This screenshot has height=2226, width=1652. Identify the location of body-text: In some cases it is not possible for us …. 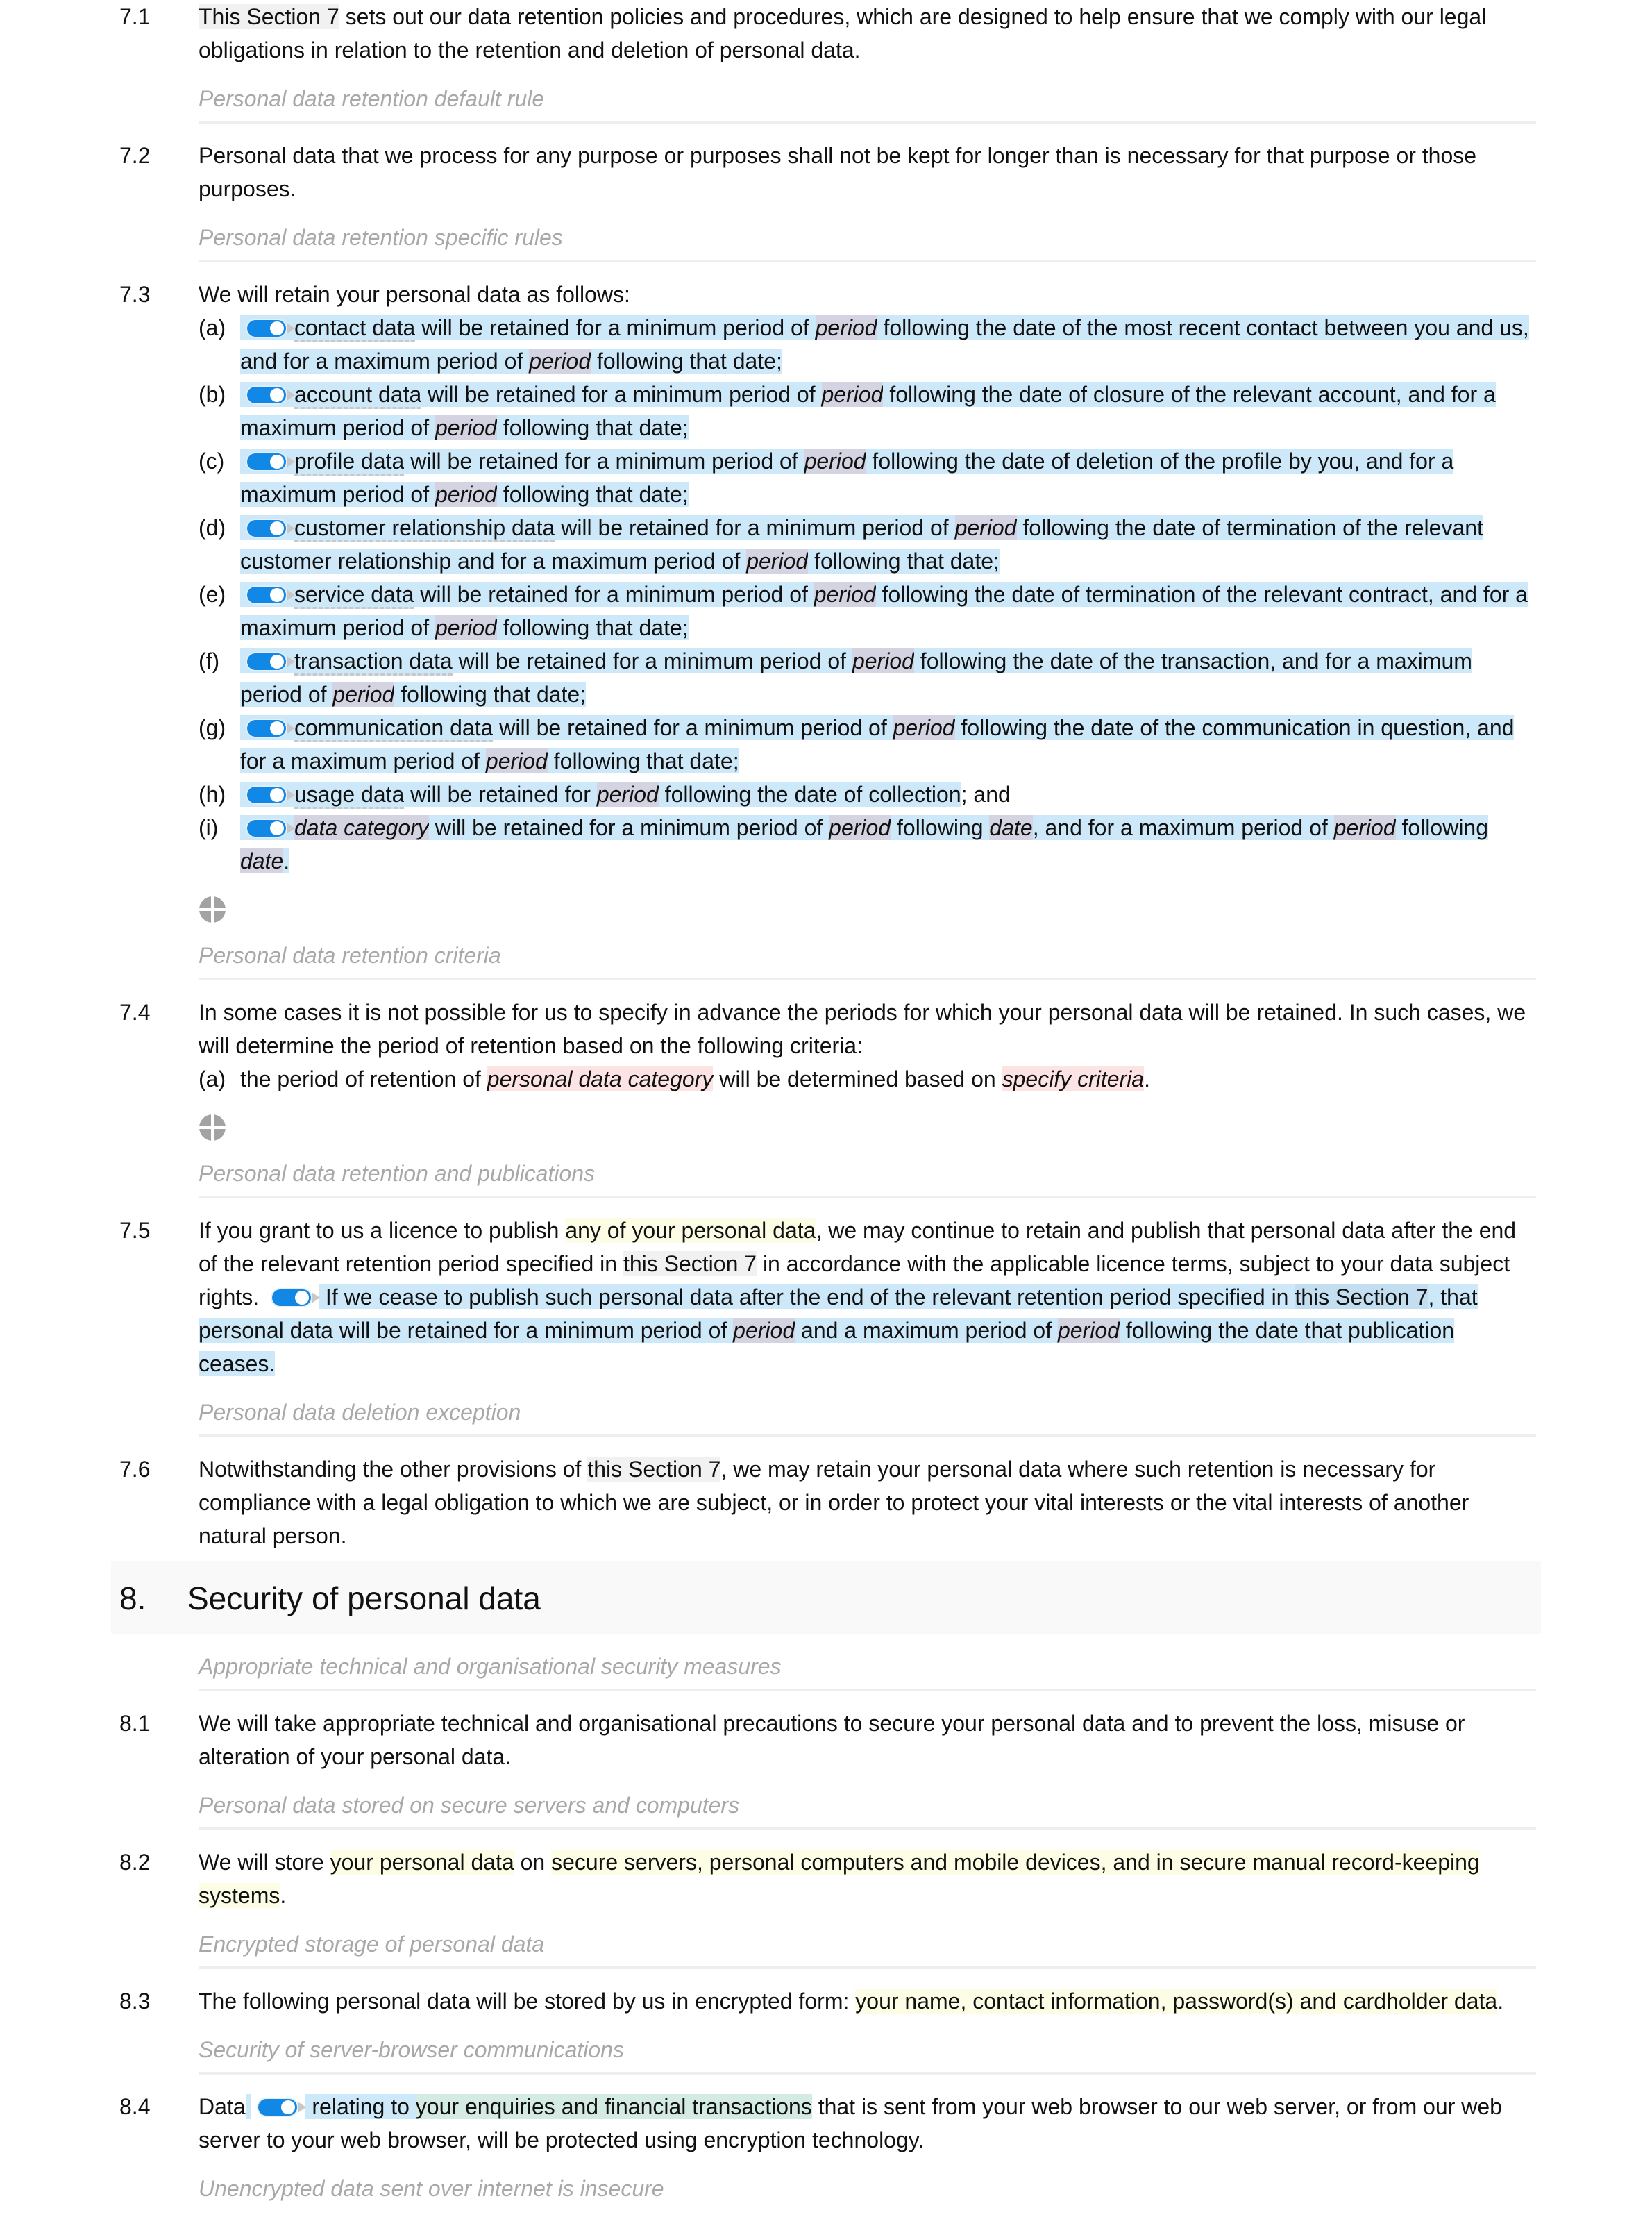
(862, 1029).